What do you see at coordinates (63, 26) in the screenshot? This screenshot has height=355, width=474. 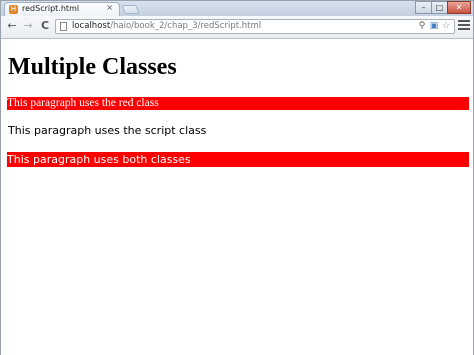 I see `page-icon` at bounding box center [63, 26].